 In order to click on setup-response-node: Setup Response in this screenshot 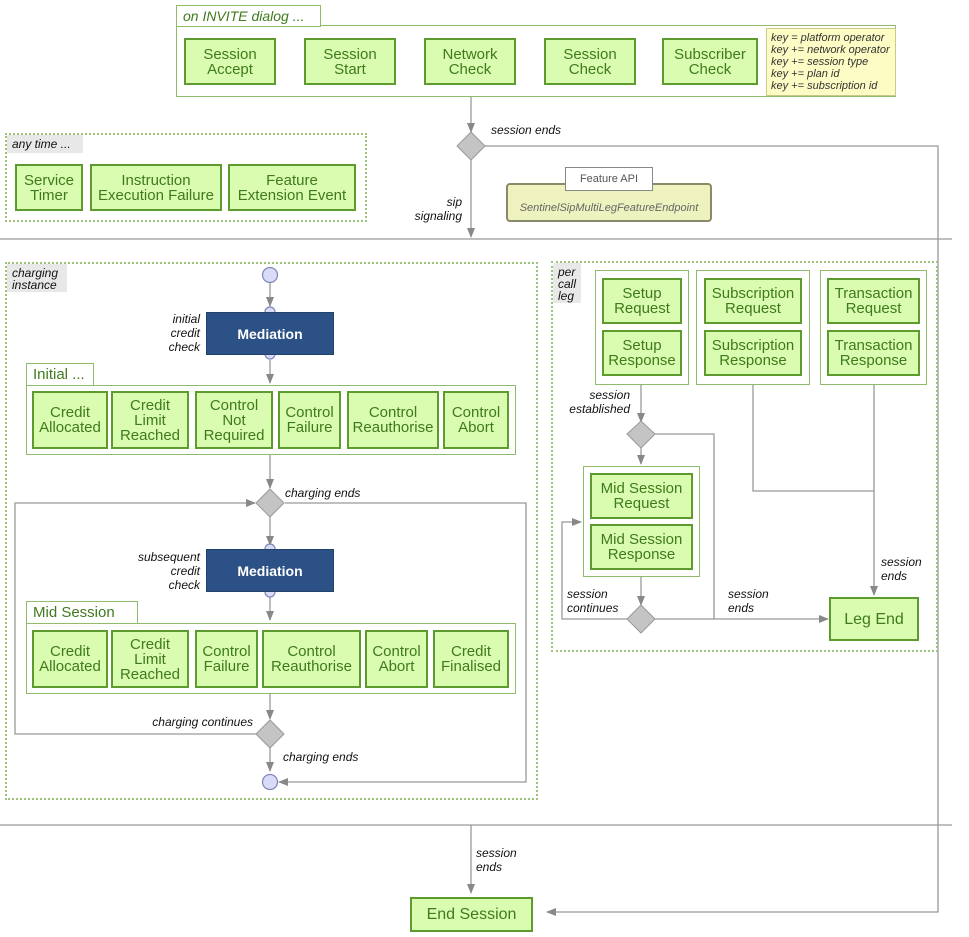, I will do `click(642, 353)`.